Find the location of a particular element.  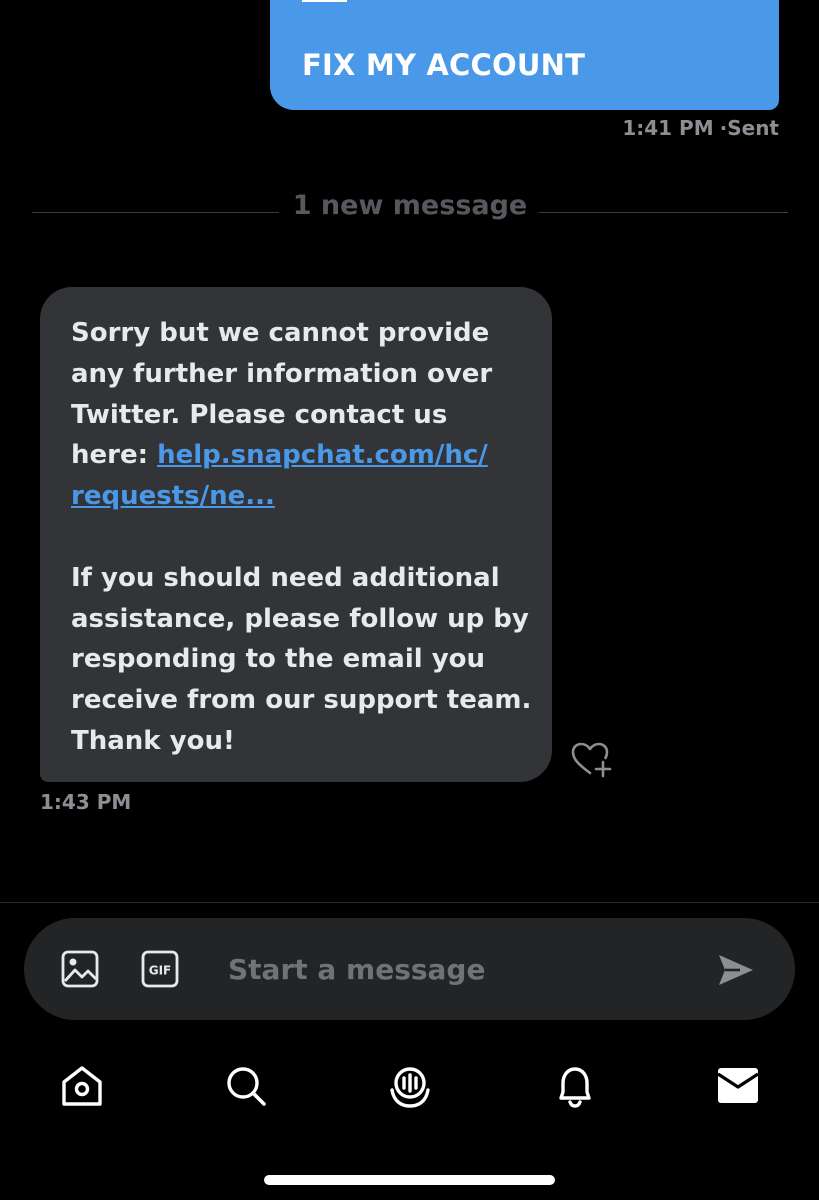

send-button is located at coordinates (736, 970).